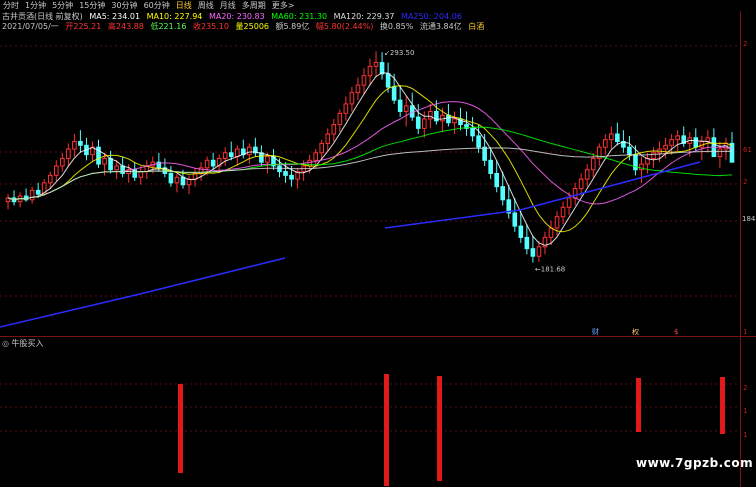  What do you see at coordinates (62, 5) in the screenshot?
I see `tab-2: 5分钟` at bounding box center [62, 5].